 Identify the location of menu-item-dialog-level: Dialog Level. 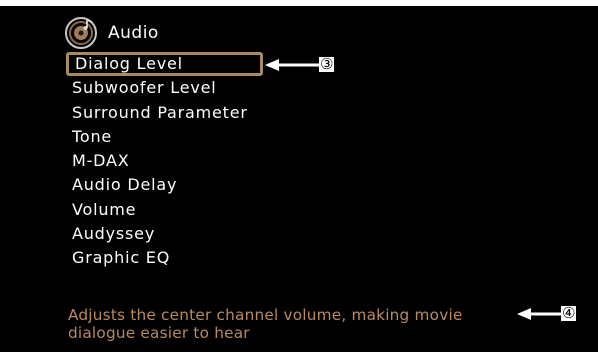
(164, 64).